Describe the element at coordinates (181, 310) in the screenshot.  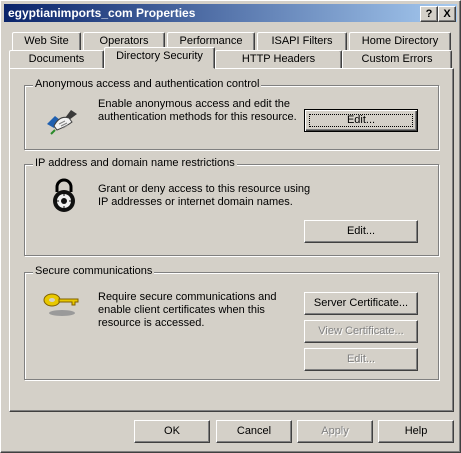
I see `secure-desc-line2: enable client certificates when this` at that location.